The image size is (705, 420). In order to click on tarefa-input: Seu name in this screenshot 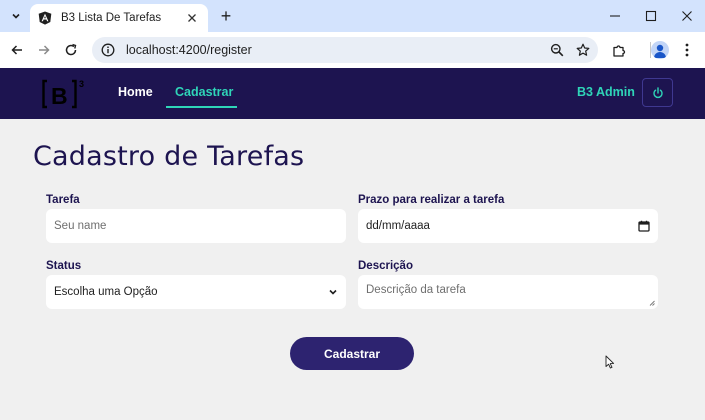, I will do `click(196, 226)`.